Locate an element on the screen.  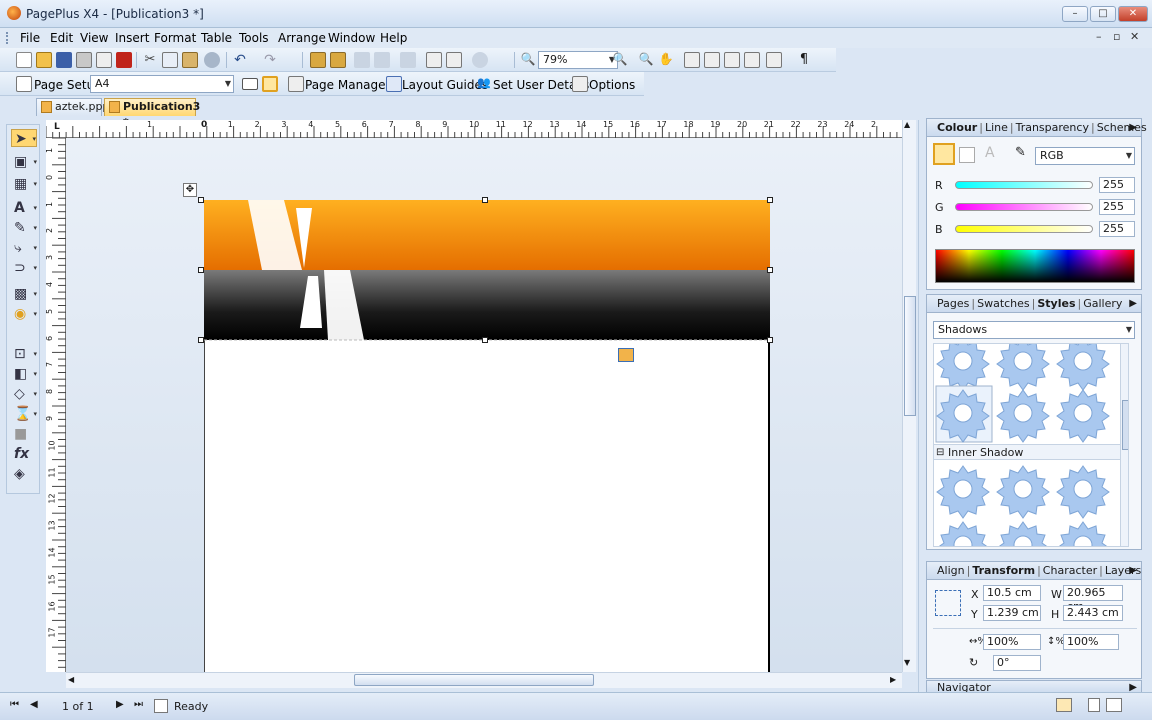
width-input: 20.965 cm is located at coordinates (1093, 599).